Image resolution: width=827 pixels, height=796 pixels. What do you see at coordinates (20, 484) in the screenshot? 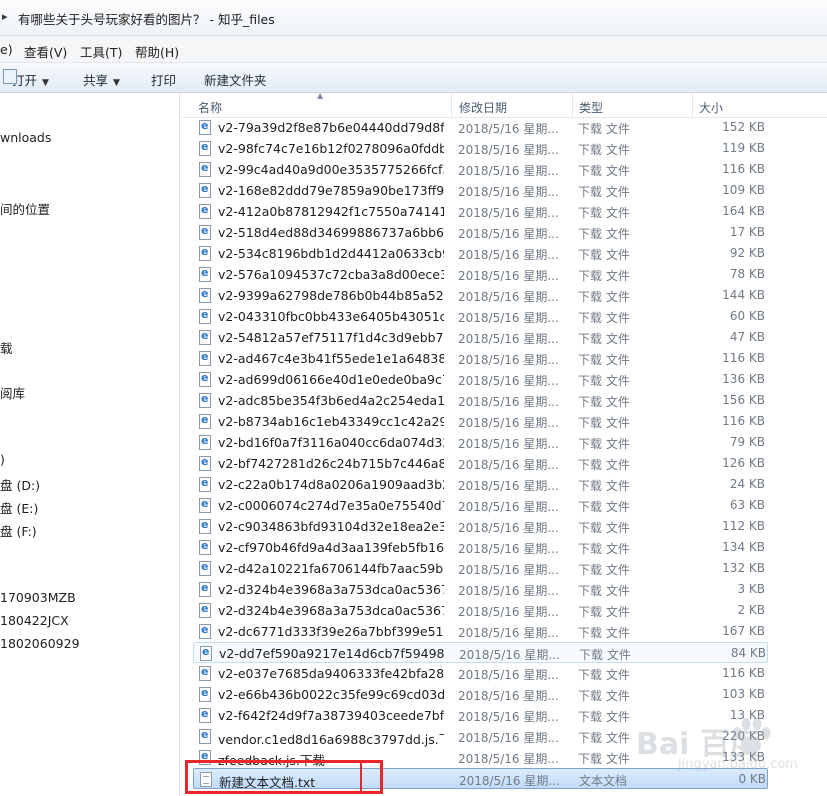
I see `nav-item-drive-d: 盘 (D:)` at bounding box center [20, 484].